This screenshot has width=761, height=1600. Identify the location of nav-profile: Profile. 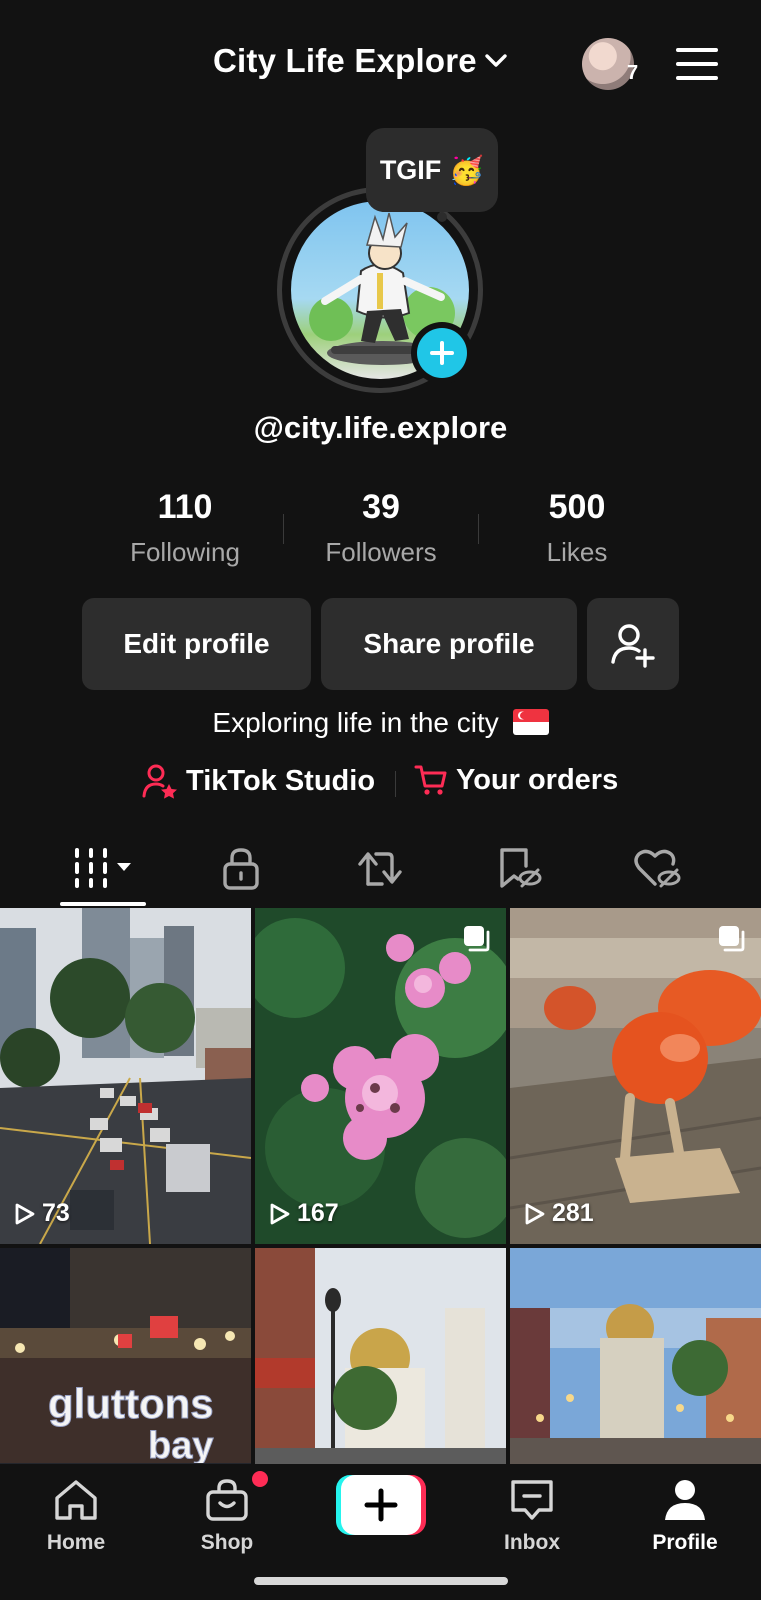
(685, 1516).